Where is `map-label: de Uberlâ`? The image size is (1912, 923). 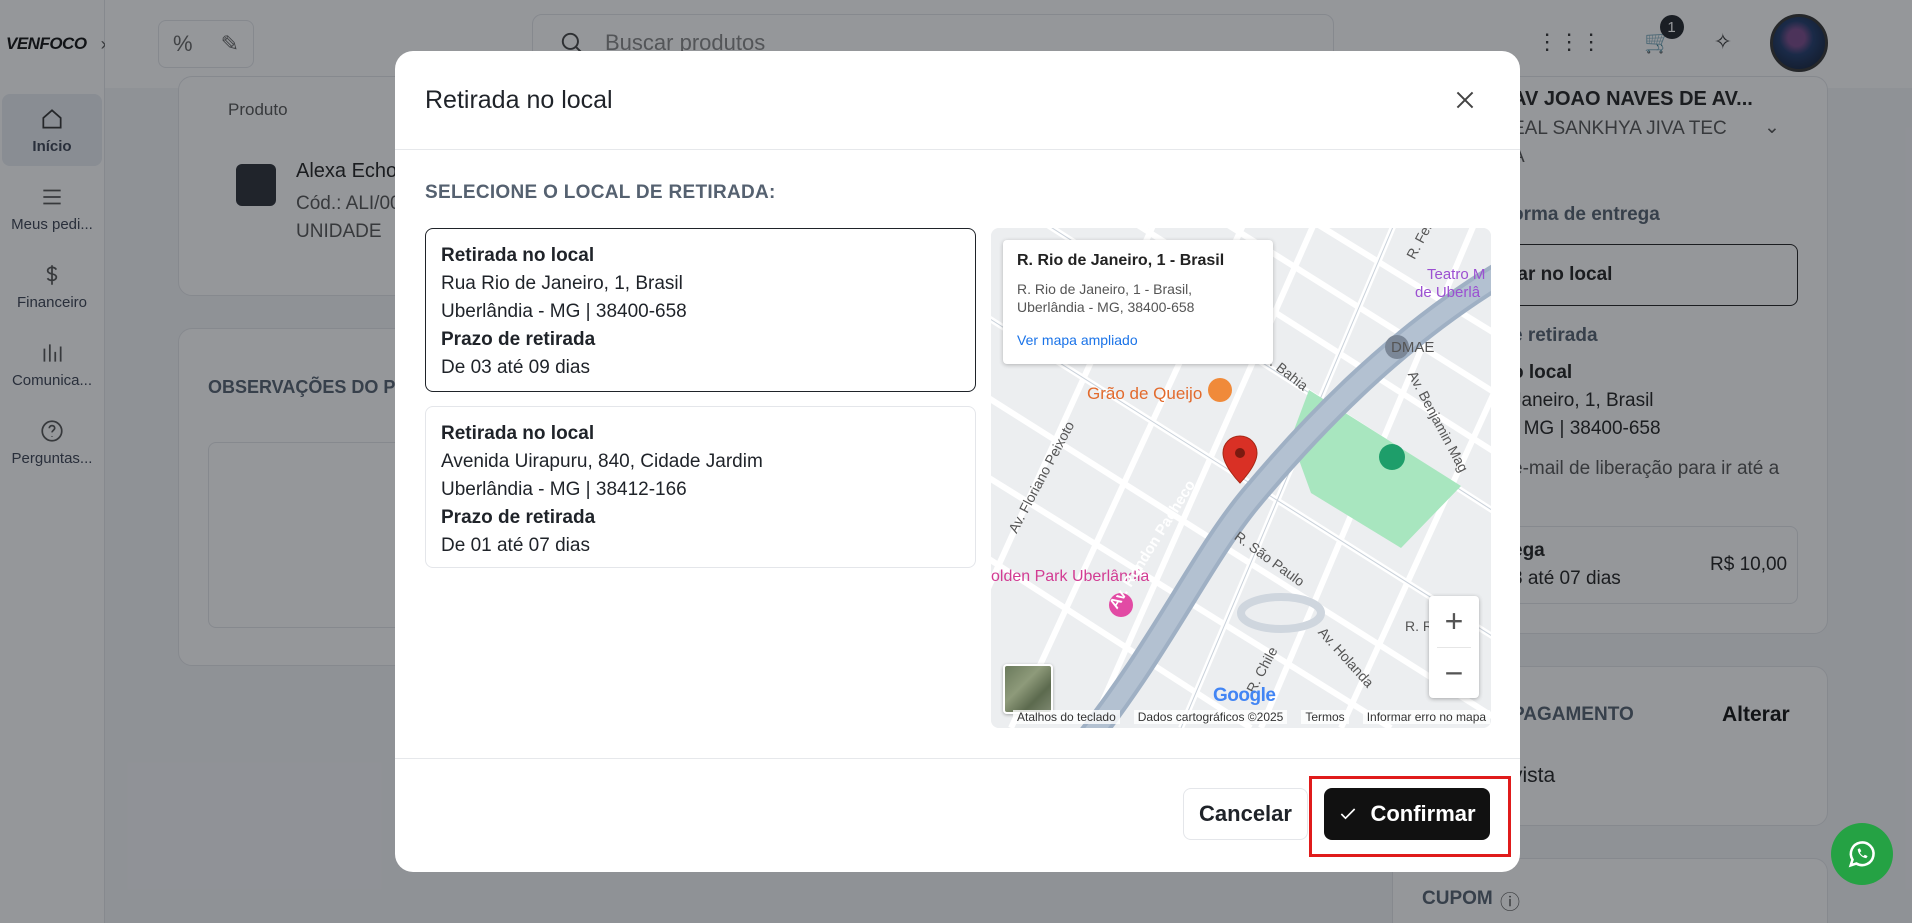 map-label: de Uberlâ is located at coordinates (1448, 292).